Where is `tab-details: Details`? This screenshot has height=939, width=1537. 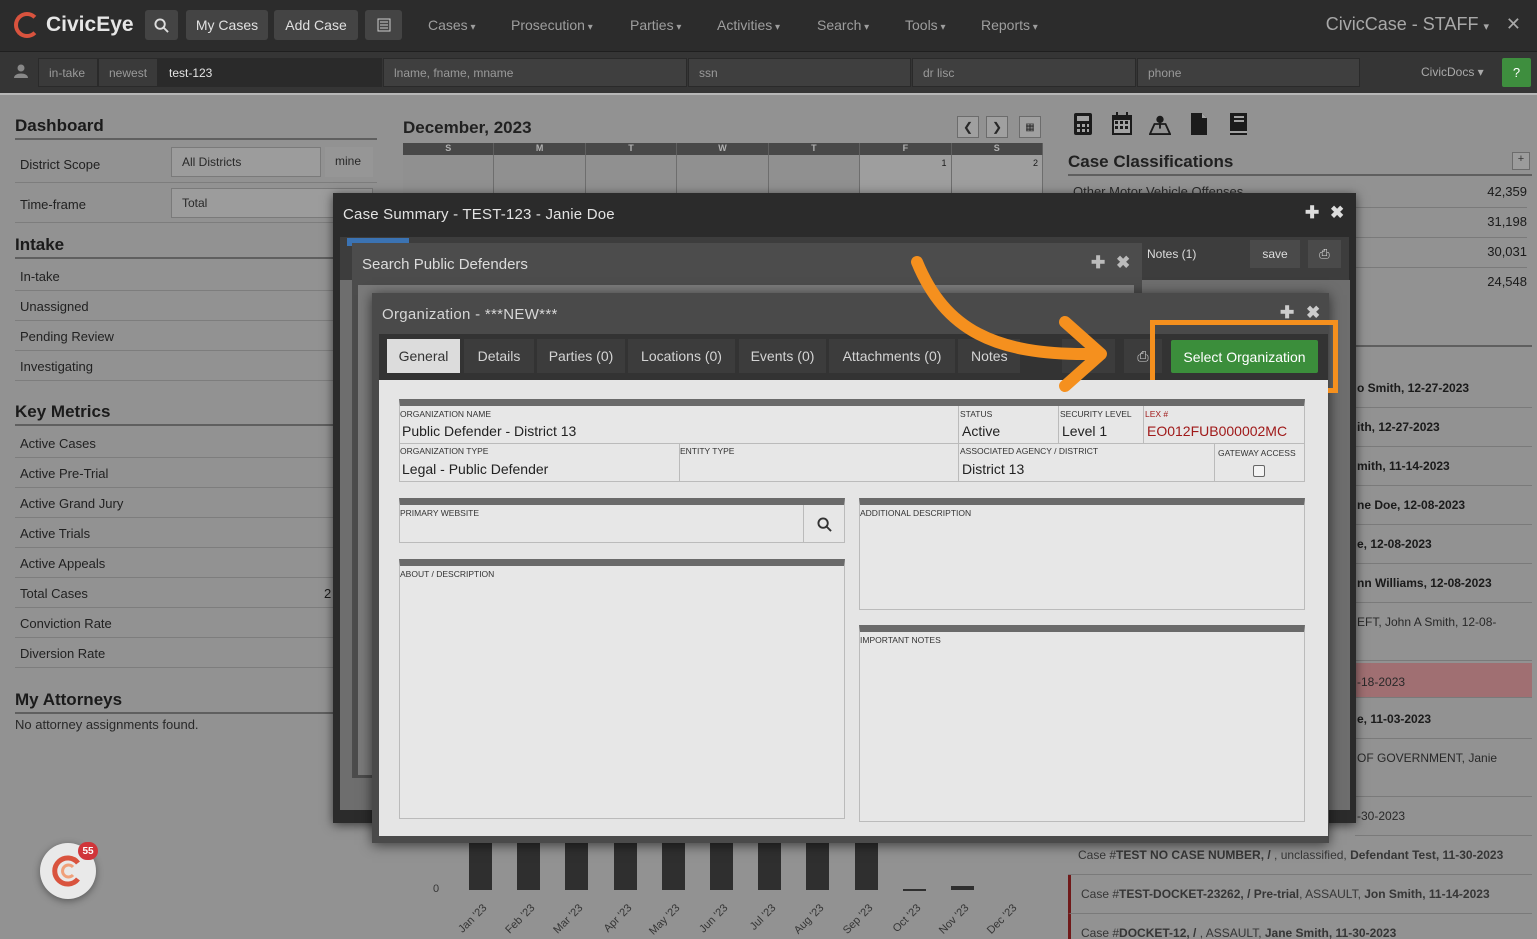 tab-details: Details is located at coordinates (499, 356).